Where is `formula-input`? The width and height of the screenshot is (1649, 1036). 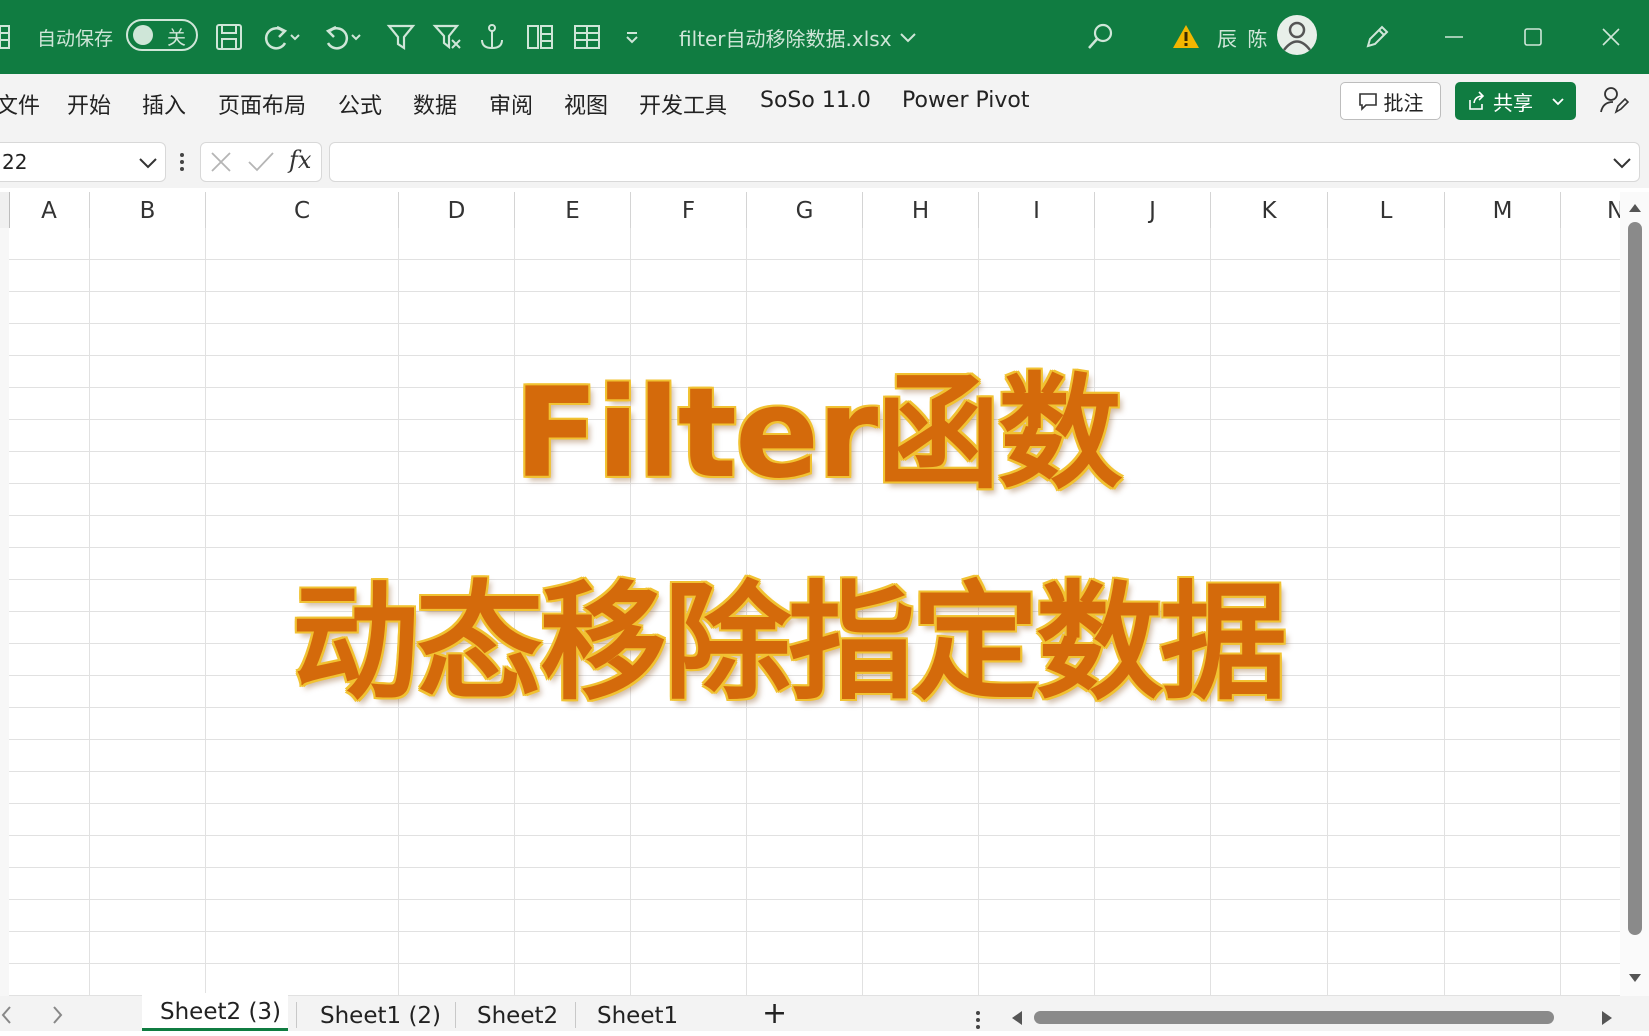 formula-input is located at coordinates (984, 162).